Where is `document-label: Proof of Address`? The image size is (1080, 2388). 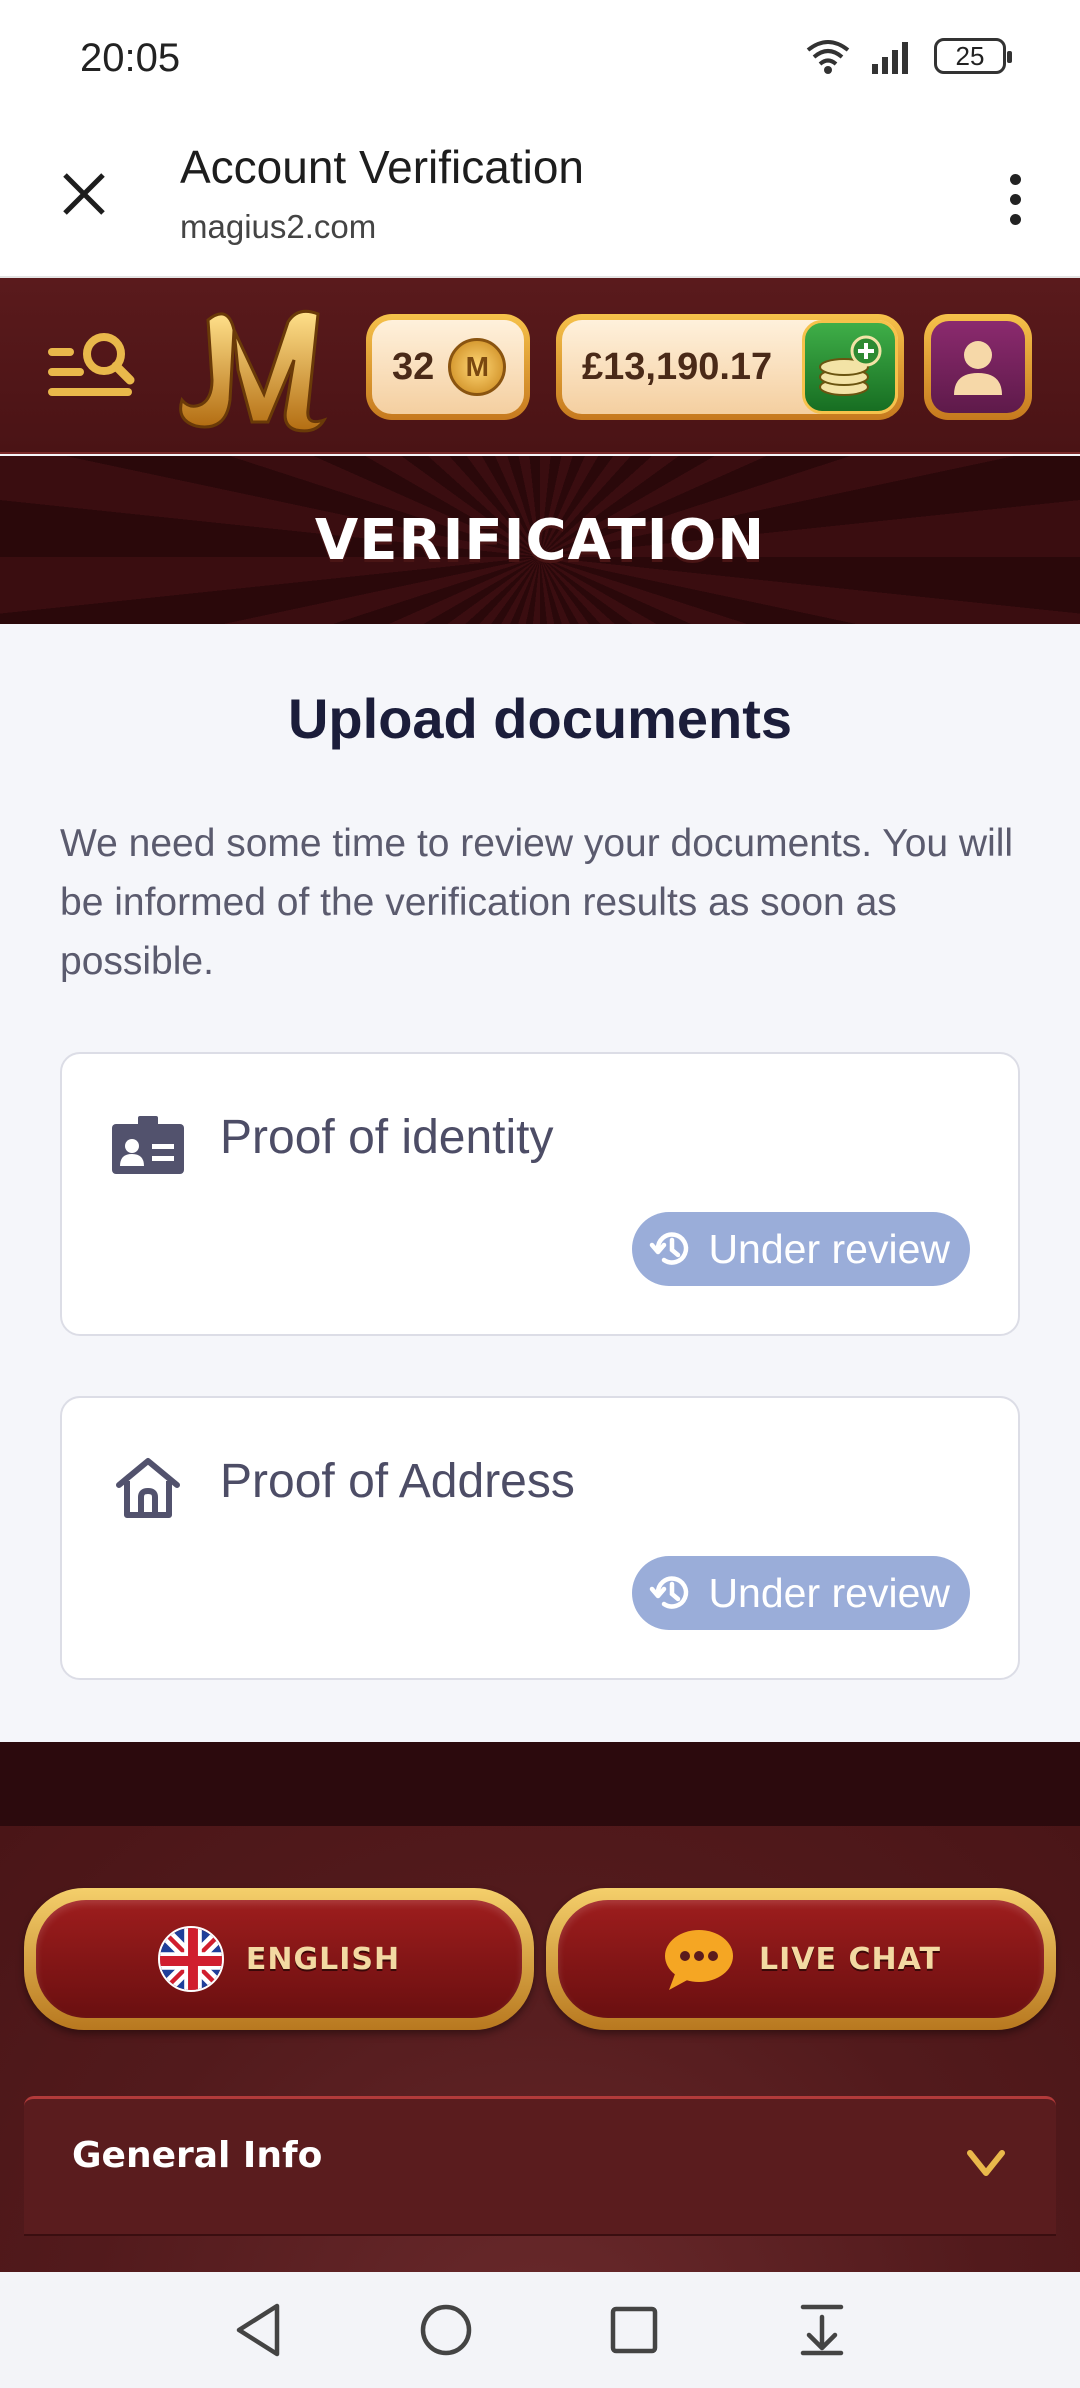
document-label: Proof of Address is located at coordinates (397, 1481).